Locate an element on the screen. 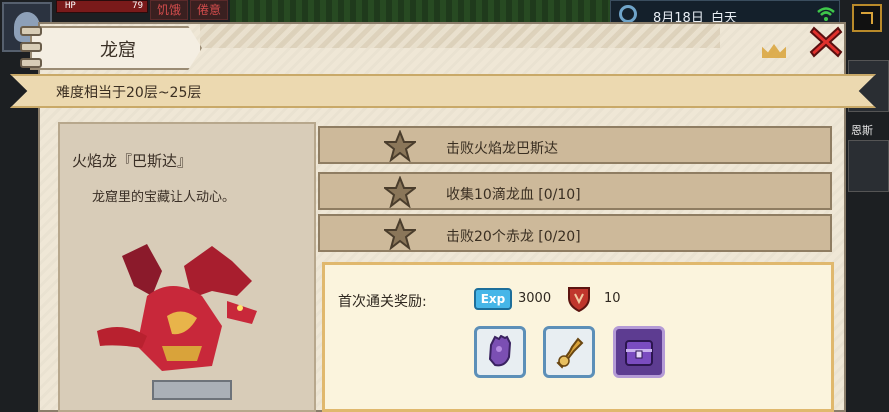 The height and width of the screenshot is (412, 889). quest-row: 收集10滴龙血 [0/10] is located at coordinates (575, 191).